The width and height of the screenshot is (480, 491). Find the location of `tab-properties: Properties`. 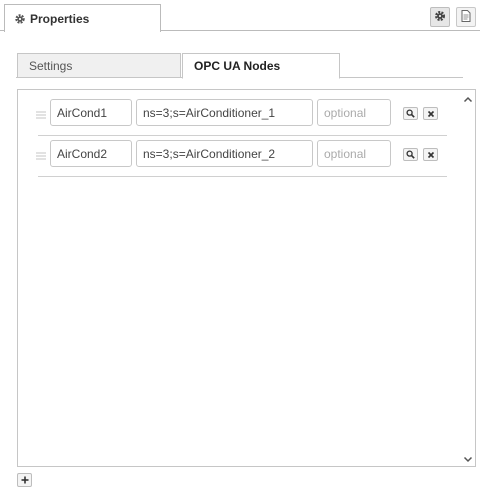

tab-properties: Properties is located at coordinates (82, 18).